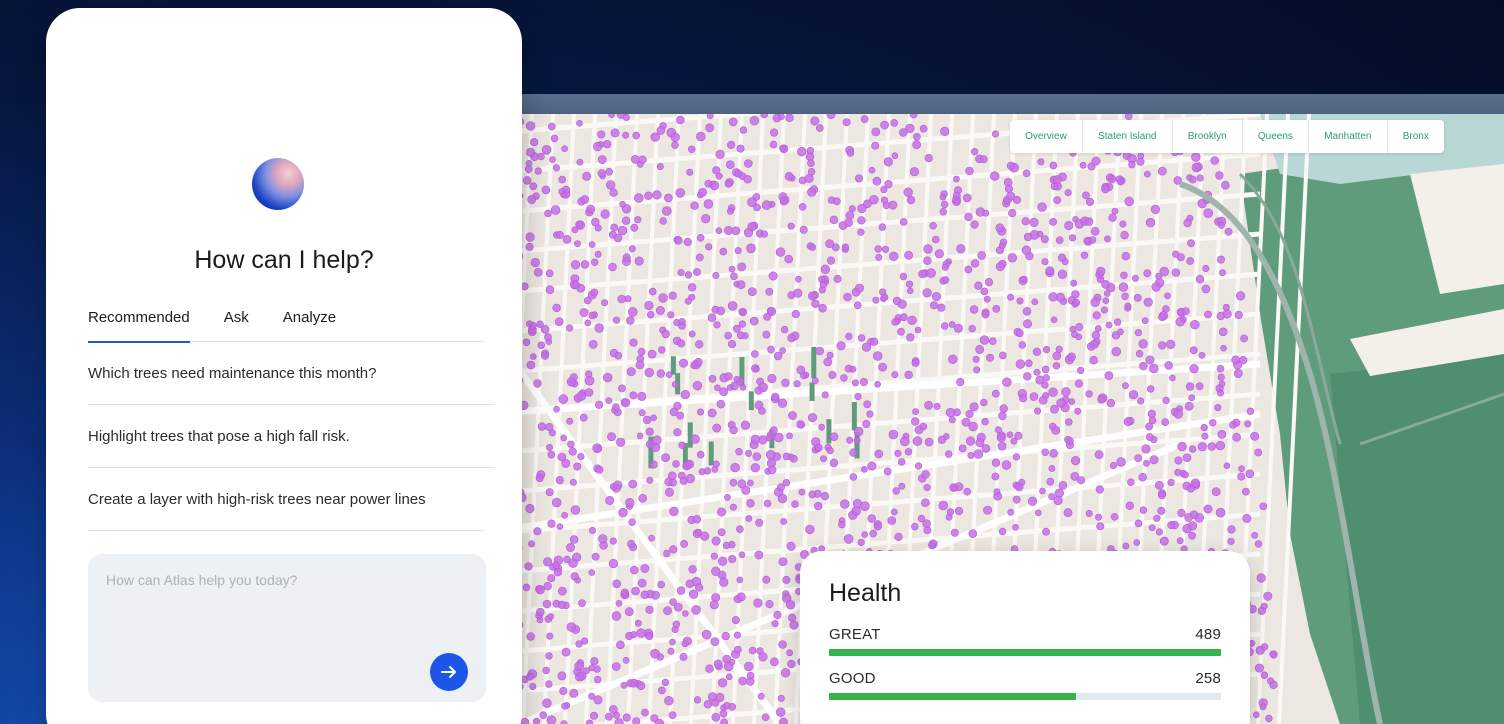  What do you see at coordinates (139, 325) in the screenshot?
I see `tab-recommended: Recommended` at bounding box center [139, 325].